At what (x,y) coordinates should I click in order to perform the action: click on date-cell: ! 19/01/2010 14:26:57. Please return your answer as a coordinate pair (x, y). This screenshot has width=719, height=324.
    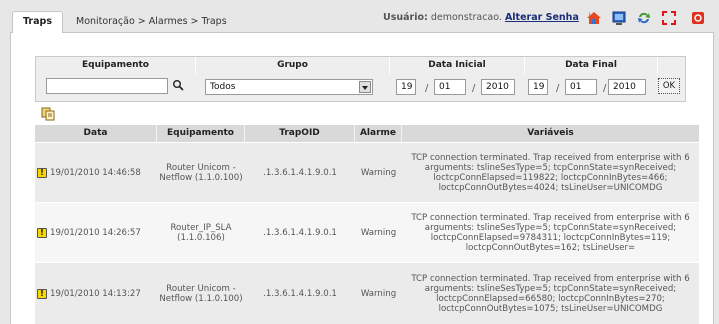
    Looking at the image, I should click on (96, 232).